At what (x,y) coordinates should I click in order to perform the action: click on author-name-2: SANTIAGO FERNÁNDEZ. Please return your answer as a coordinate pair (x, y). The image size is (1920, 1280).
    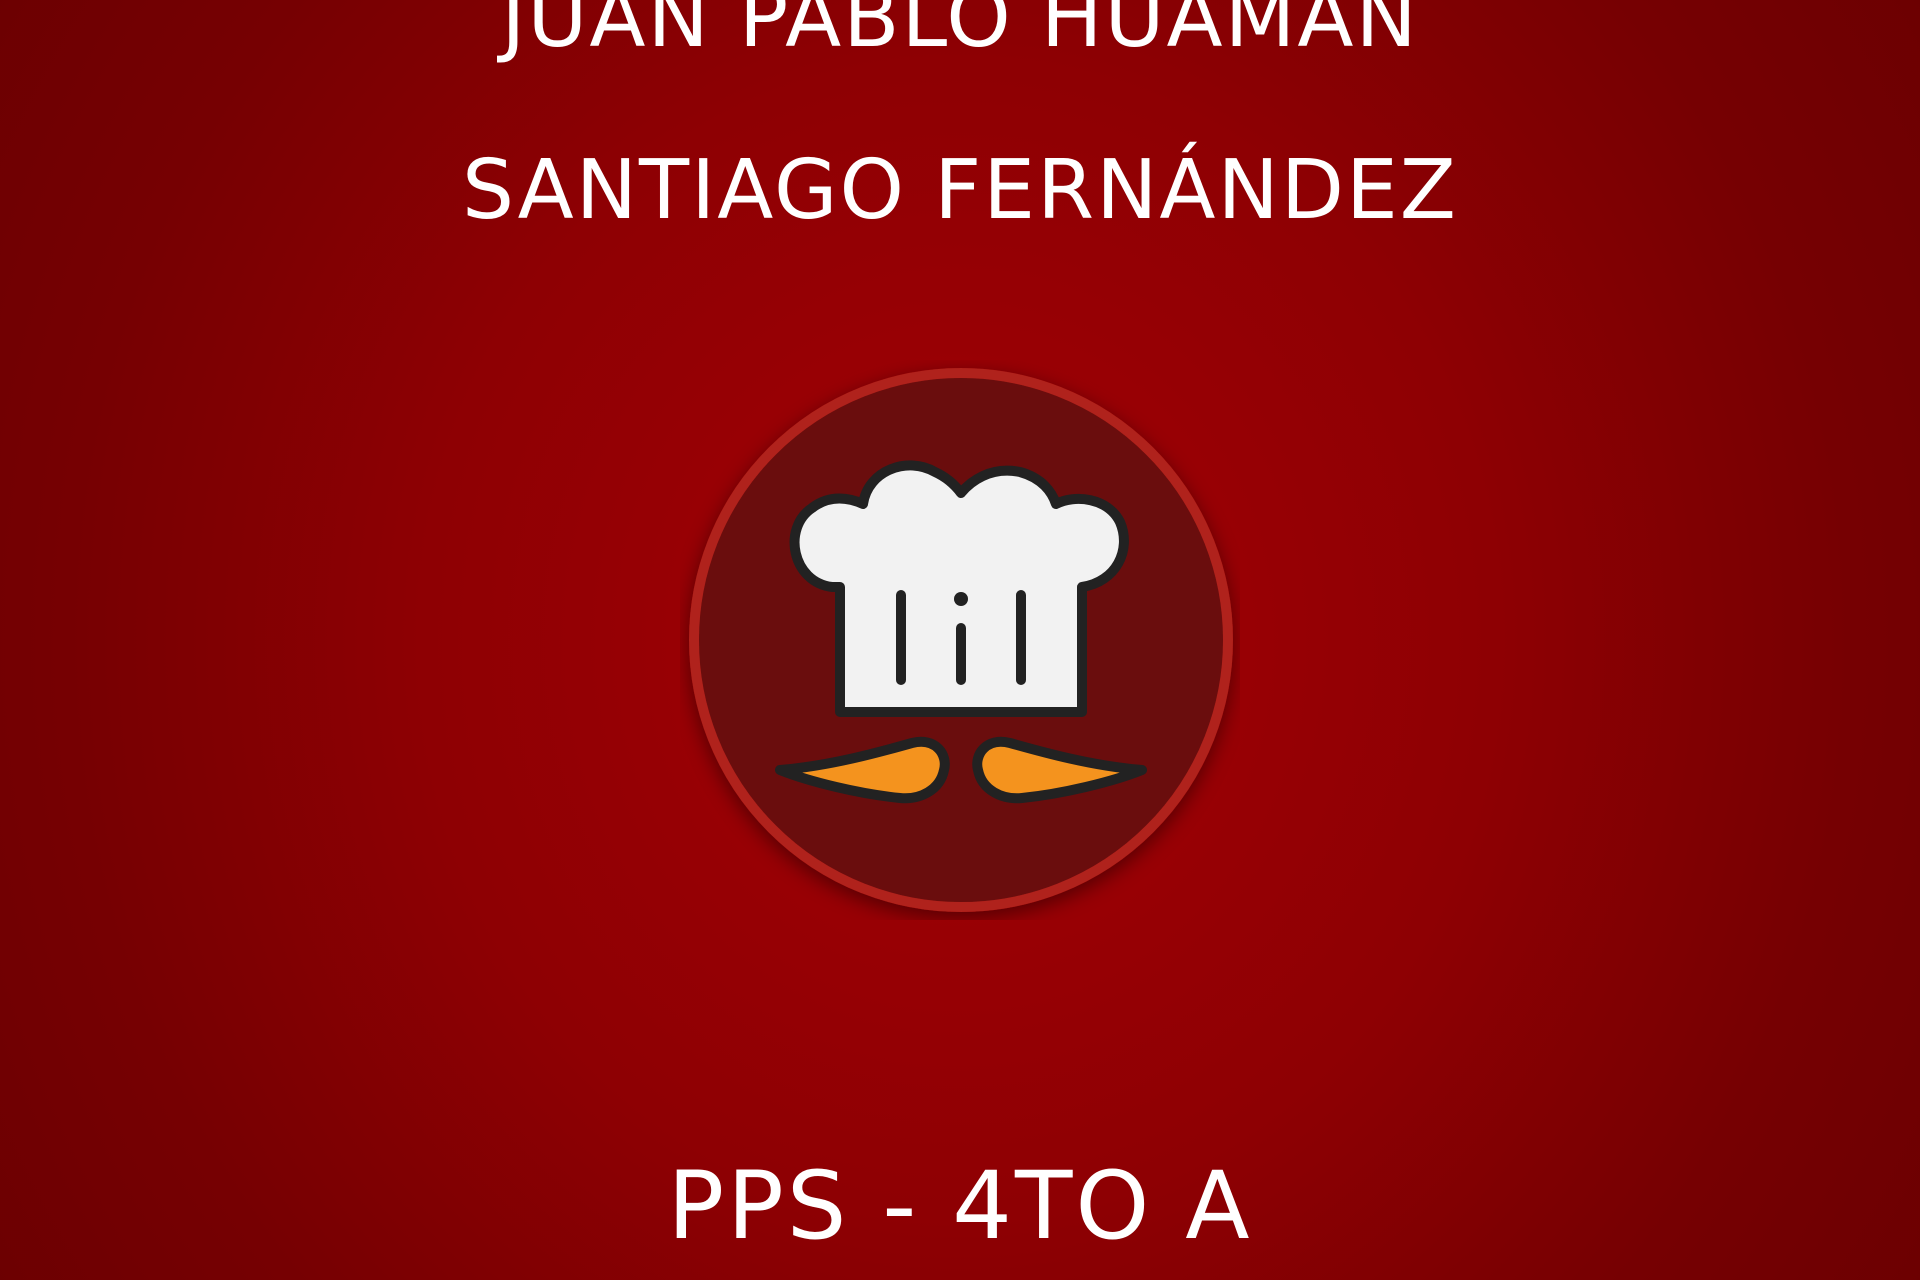
    Looking at the image, I should click on (960, 190).